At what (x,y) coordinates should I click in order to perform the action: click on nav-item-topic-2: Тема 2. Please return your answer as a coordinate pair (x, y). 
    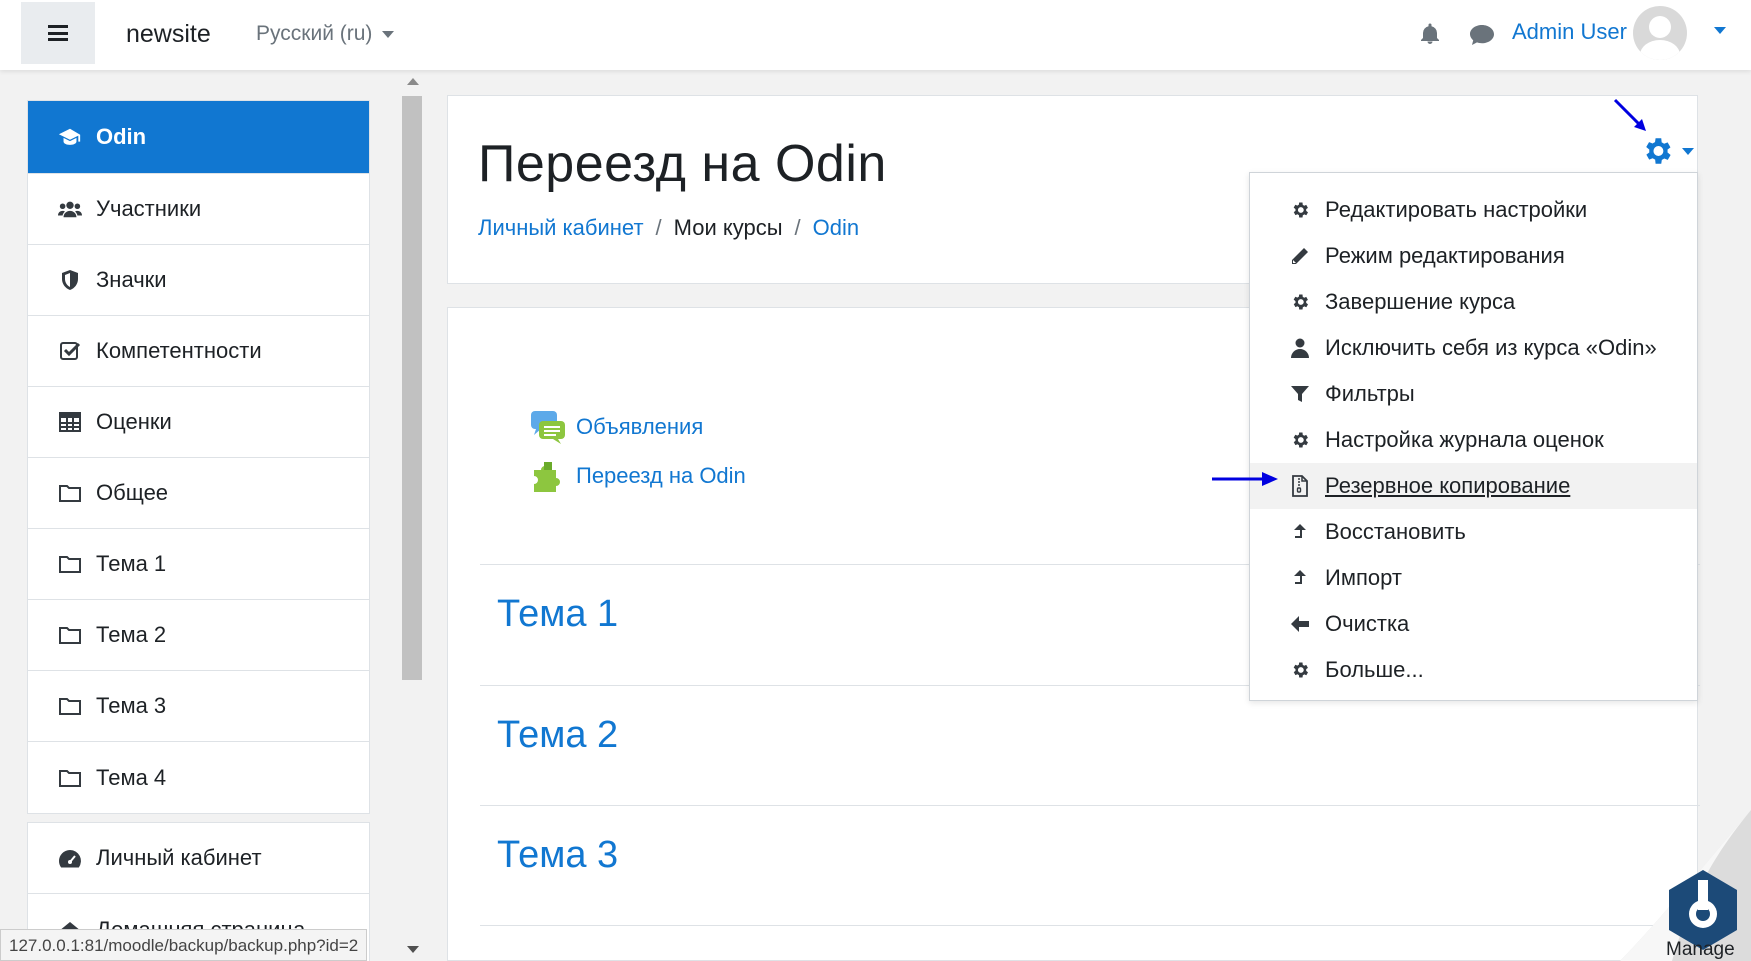
    Looking at the image, I should click on (198, 635).